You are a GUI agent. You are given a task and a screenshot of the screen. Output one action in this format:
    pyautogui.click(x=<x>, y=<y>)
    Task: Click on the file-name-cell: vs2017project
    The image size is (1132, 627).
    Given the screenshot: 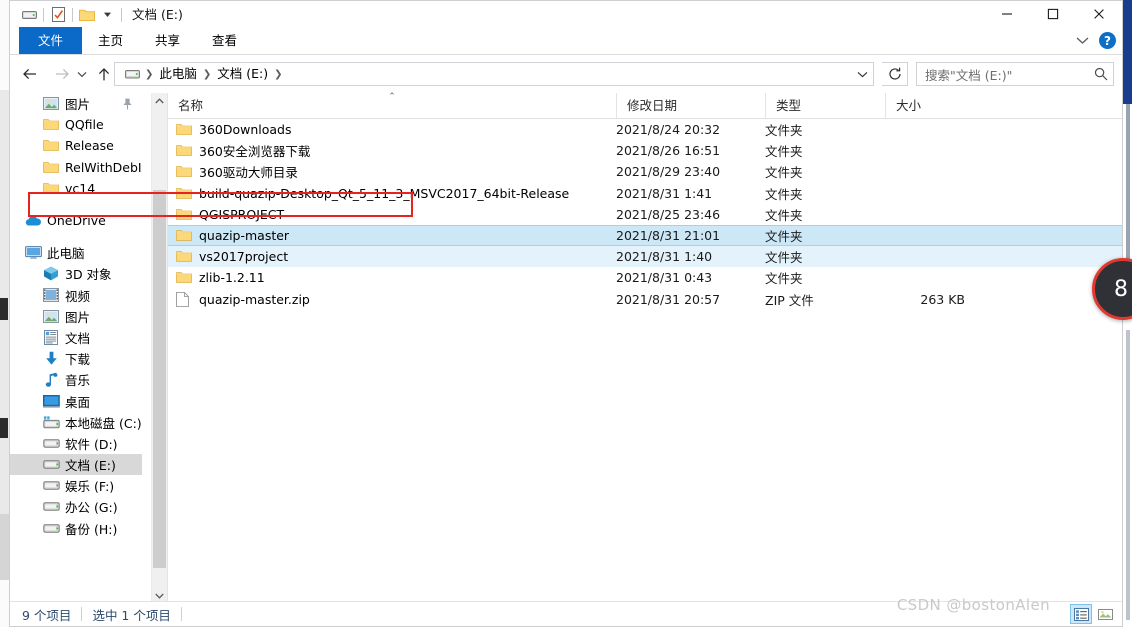 What is the action you would take?
    pyautogui.click(x=392, y=256)
    